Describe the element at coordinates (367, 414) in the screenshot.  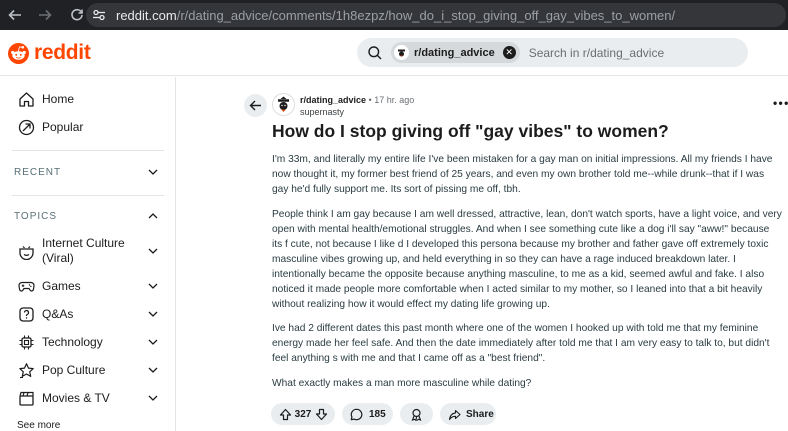
I see `comments-button: 185` at that location.